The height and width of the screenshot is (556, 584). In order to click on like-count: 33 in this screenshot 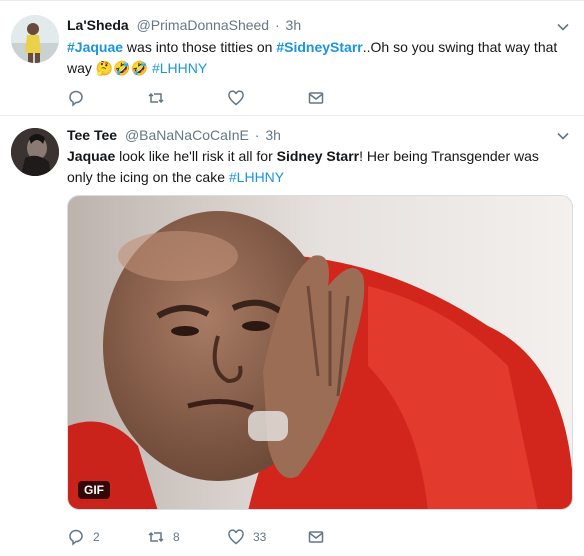, I will do `click(260, 537)`.